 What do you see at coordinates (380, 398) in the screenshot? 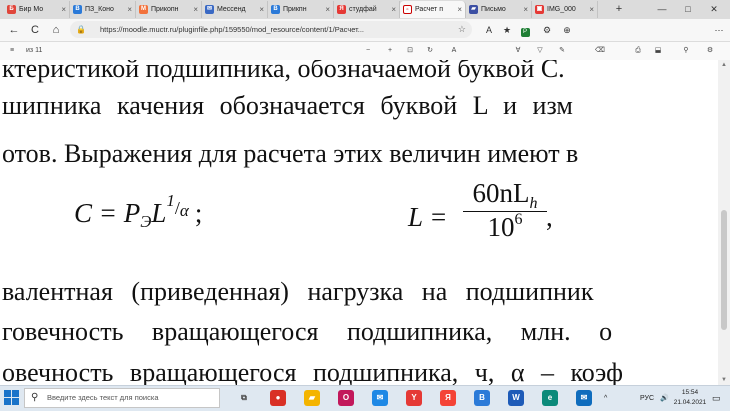
I see `taskbar-mail-icon: ✉` at bounding box center [380, 398].